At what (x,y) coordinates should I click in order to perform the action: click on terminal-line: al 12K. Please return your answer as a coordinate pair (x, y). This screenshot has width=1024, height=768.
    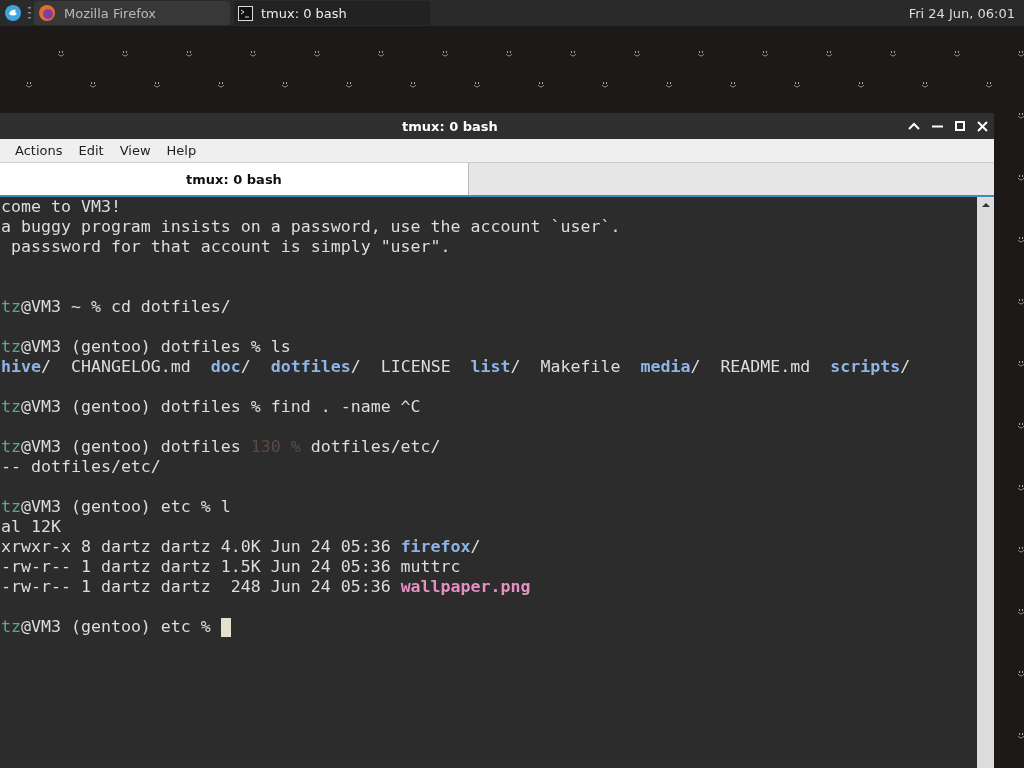
    Looking at the image, I should click on (31, 527).